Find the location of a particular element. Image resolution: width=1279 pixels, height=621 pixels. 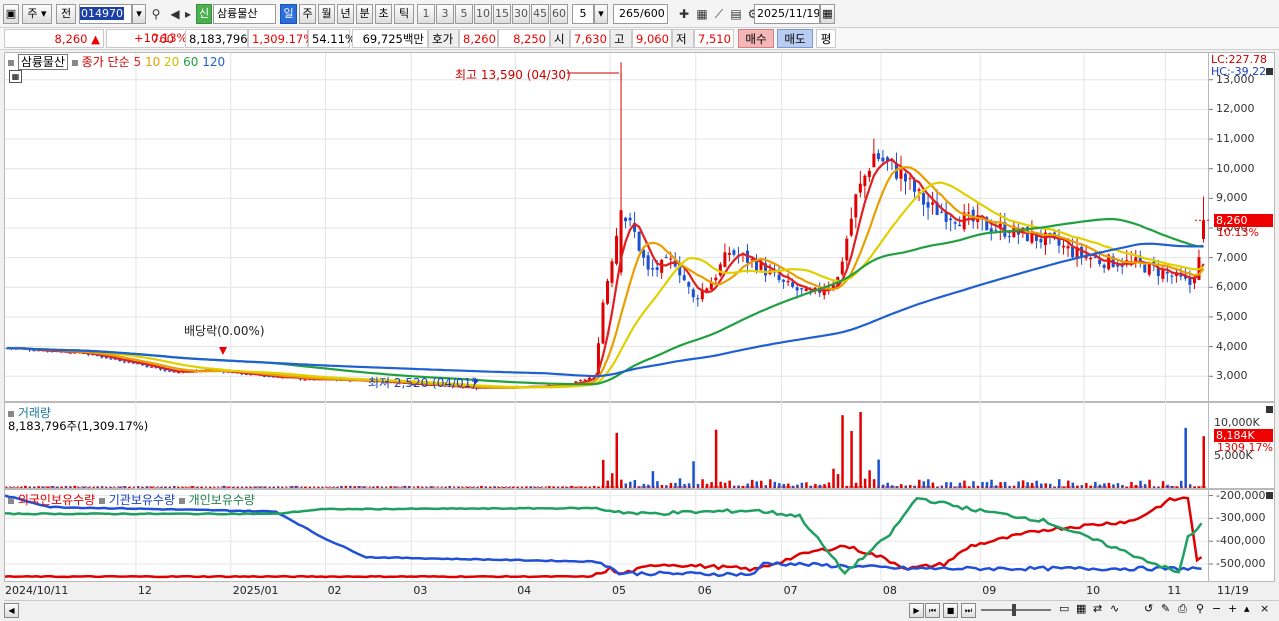

legend-individual: 개인보유수량 is located at coordinates (222, 500).